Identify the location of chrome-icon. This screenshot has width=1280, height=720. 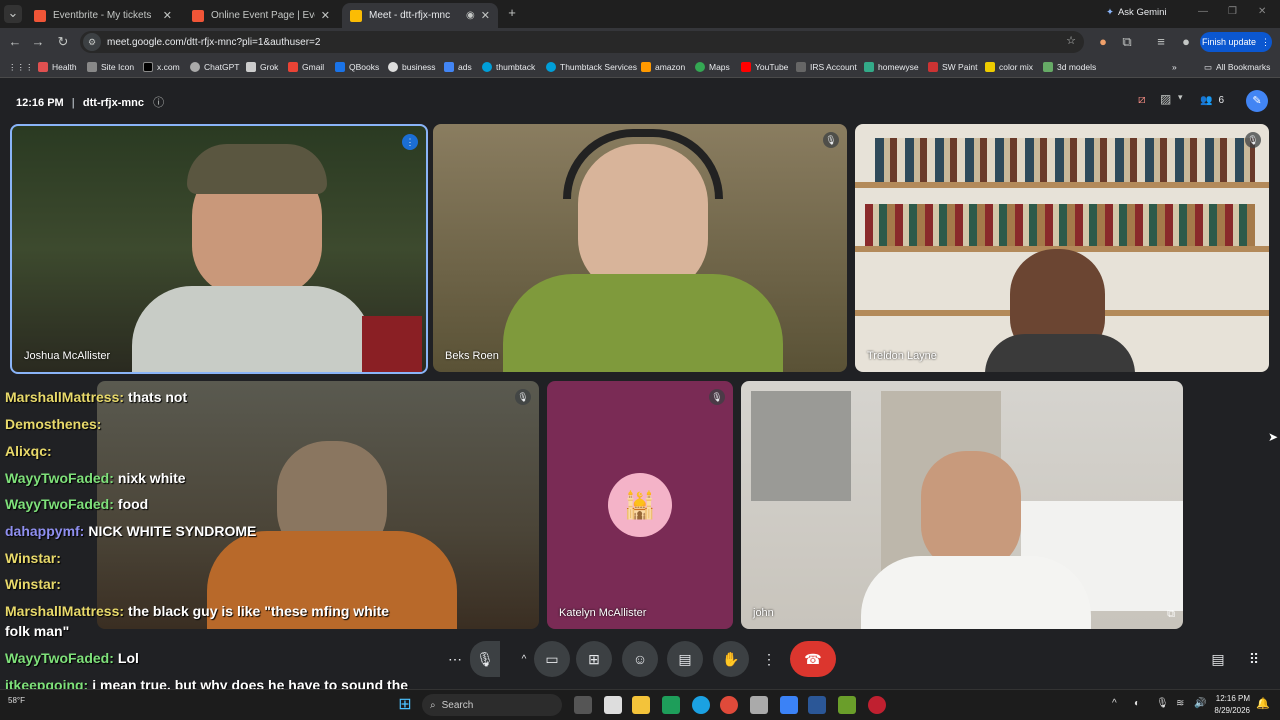
(729, 705).